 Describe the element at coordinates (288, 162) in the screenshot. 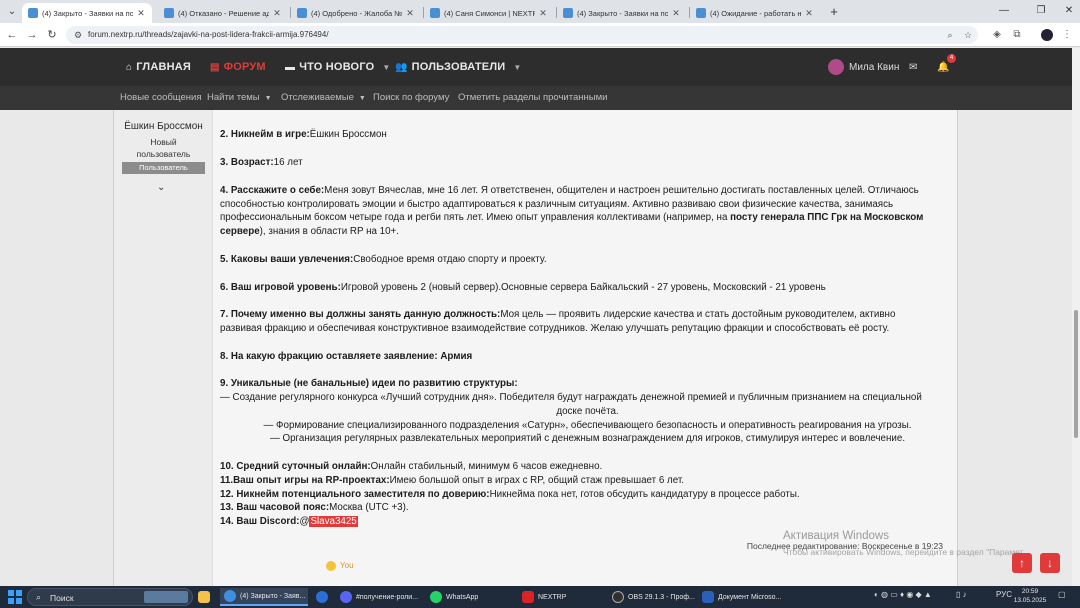

I see `answer-text: 16 лет` at that location.